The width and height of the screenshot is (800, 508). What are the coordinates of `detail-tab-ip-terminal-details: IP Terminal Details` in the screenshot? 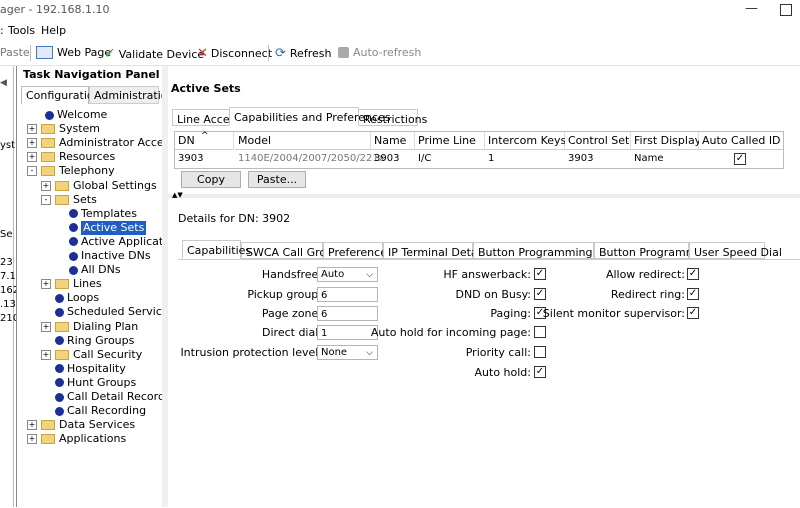 It's located at (436, 250).